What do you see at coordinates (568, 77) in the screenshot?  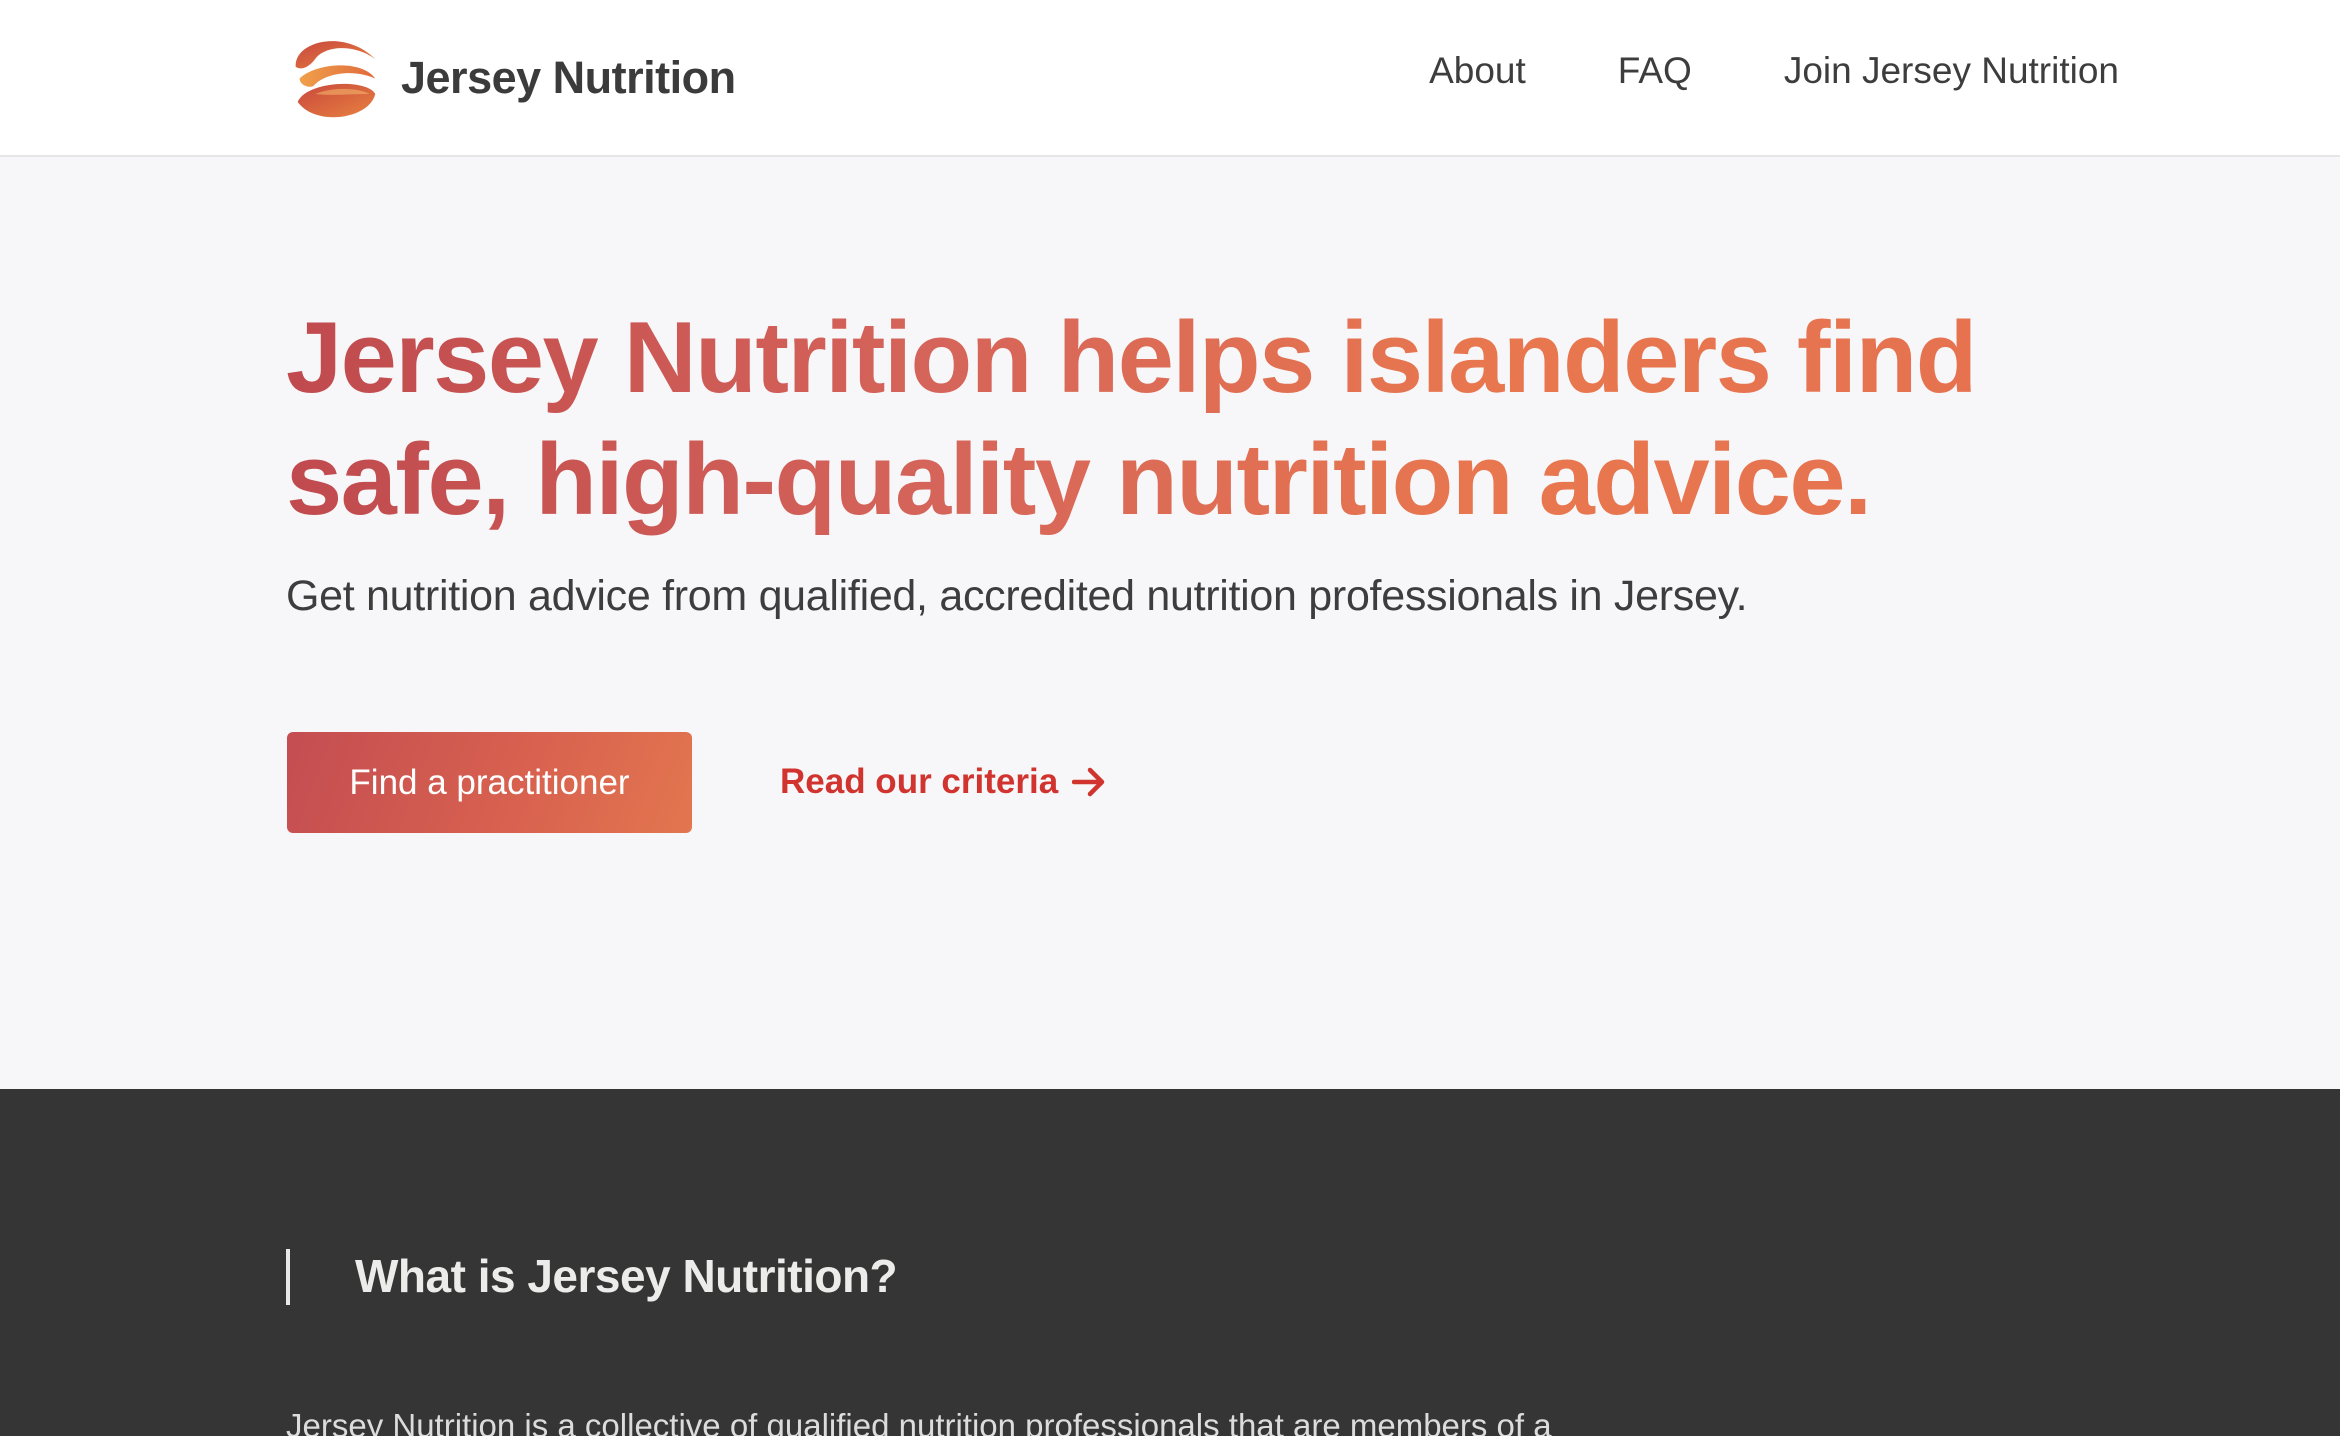 I see `brand-name: Jersey Nutrition` at bounding box center [568, 77].